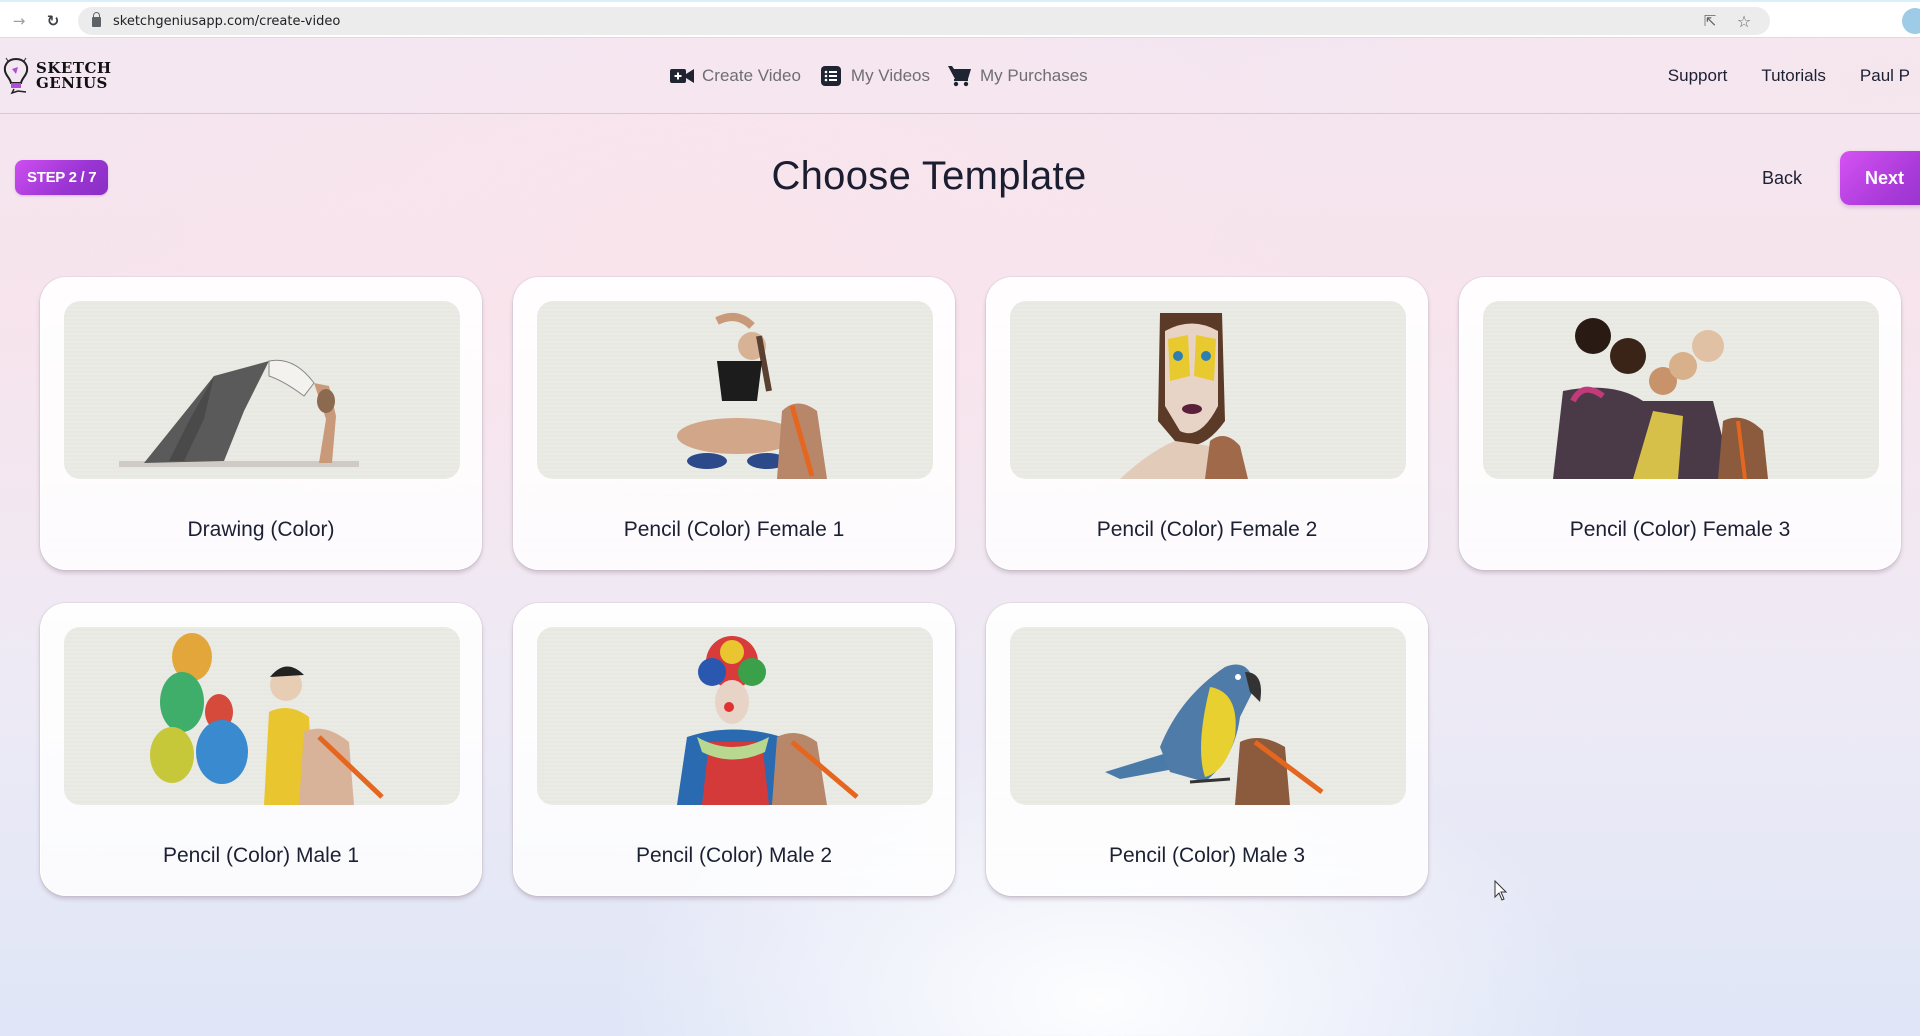 The image size is (1920, 1036). What do you see at coordinates (924, 21) in the screenshot?
I see `address-bar: sketchgeniusapp.com/create-video ⇱ ☆` at bounding box center [924, 21].